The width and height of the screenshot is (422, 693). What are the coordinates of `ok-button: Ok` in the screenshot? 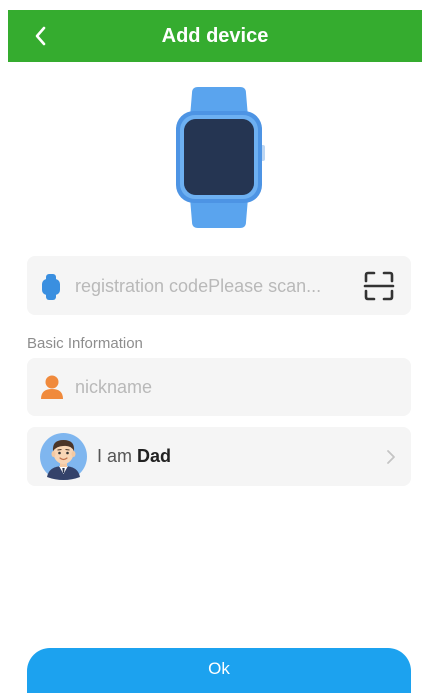 It's located at (219, 670).